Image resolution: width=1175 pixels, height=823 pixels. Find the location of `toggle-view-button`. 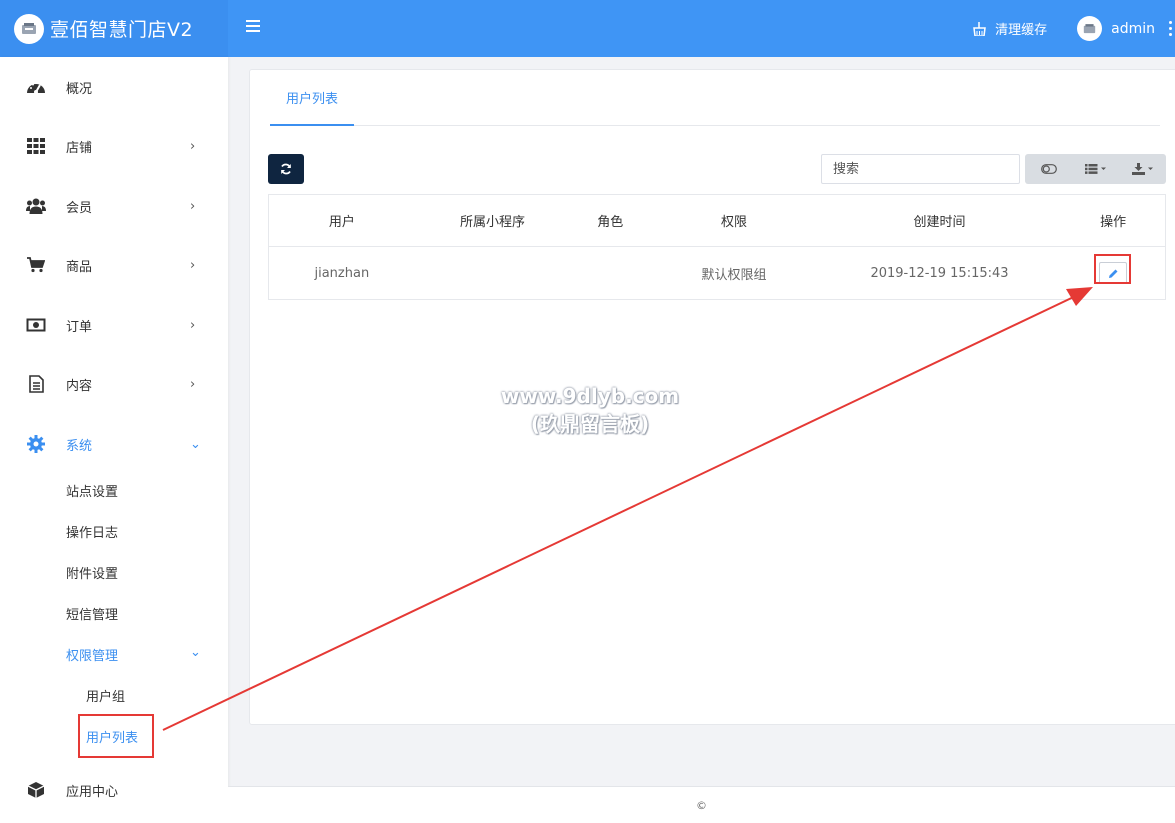

toggle-view-button is located at coordinates (1048, 169).